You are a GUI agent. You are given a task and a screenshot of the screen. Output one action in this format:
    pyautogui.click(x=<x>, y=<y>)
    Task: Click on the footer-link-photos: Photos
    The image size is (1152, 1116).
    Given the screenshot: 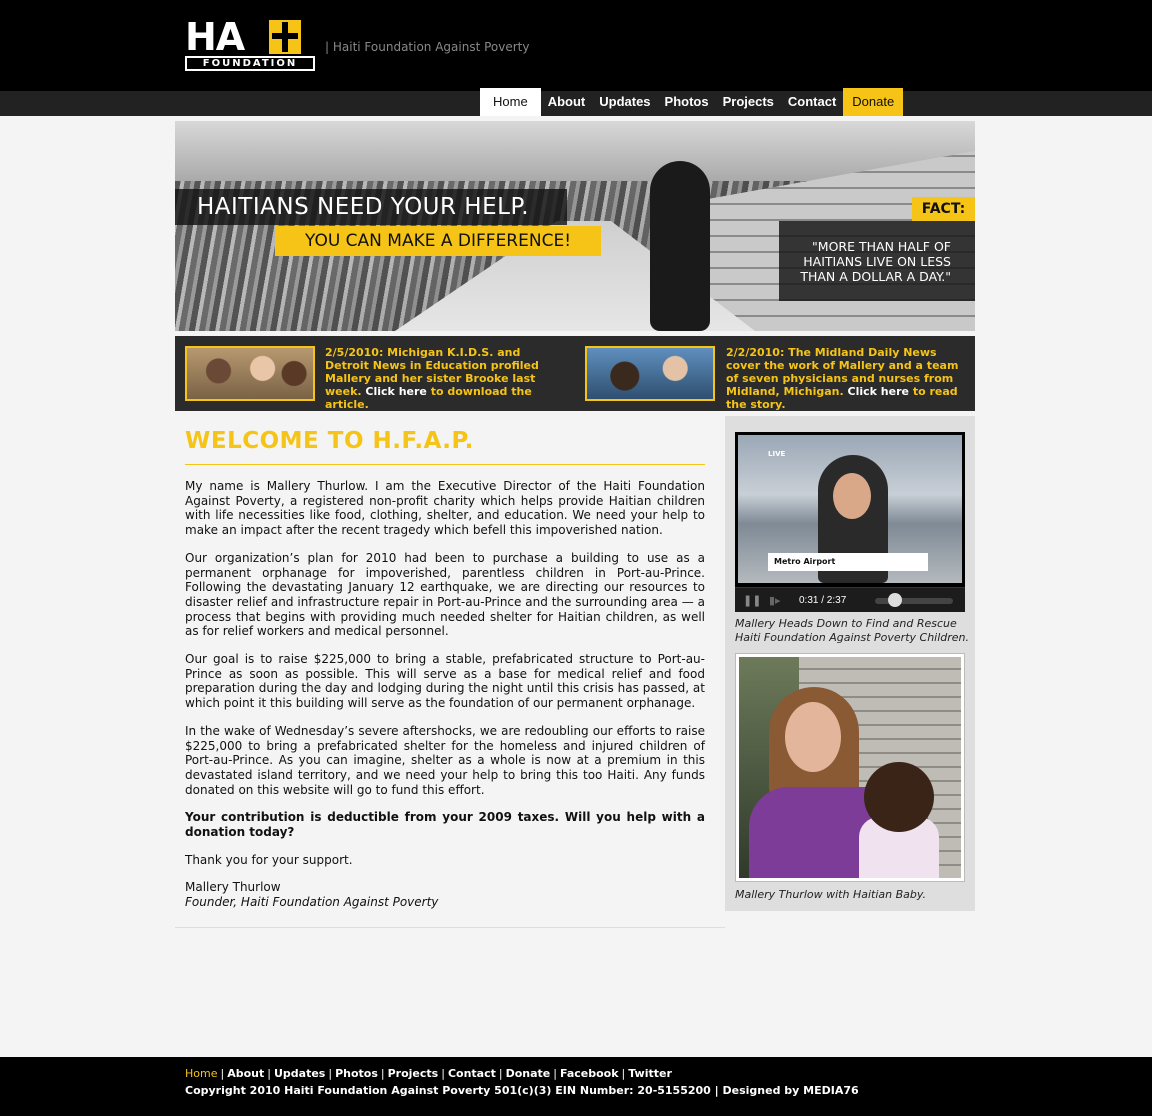 What is the action you would take?
    pyautogui.click(x=356, y=1073)
    